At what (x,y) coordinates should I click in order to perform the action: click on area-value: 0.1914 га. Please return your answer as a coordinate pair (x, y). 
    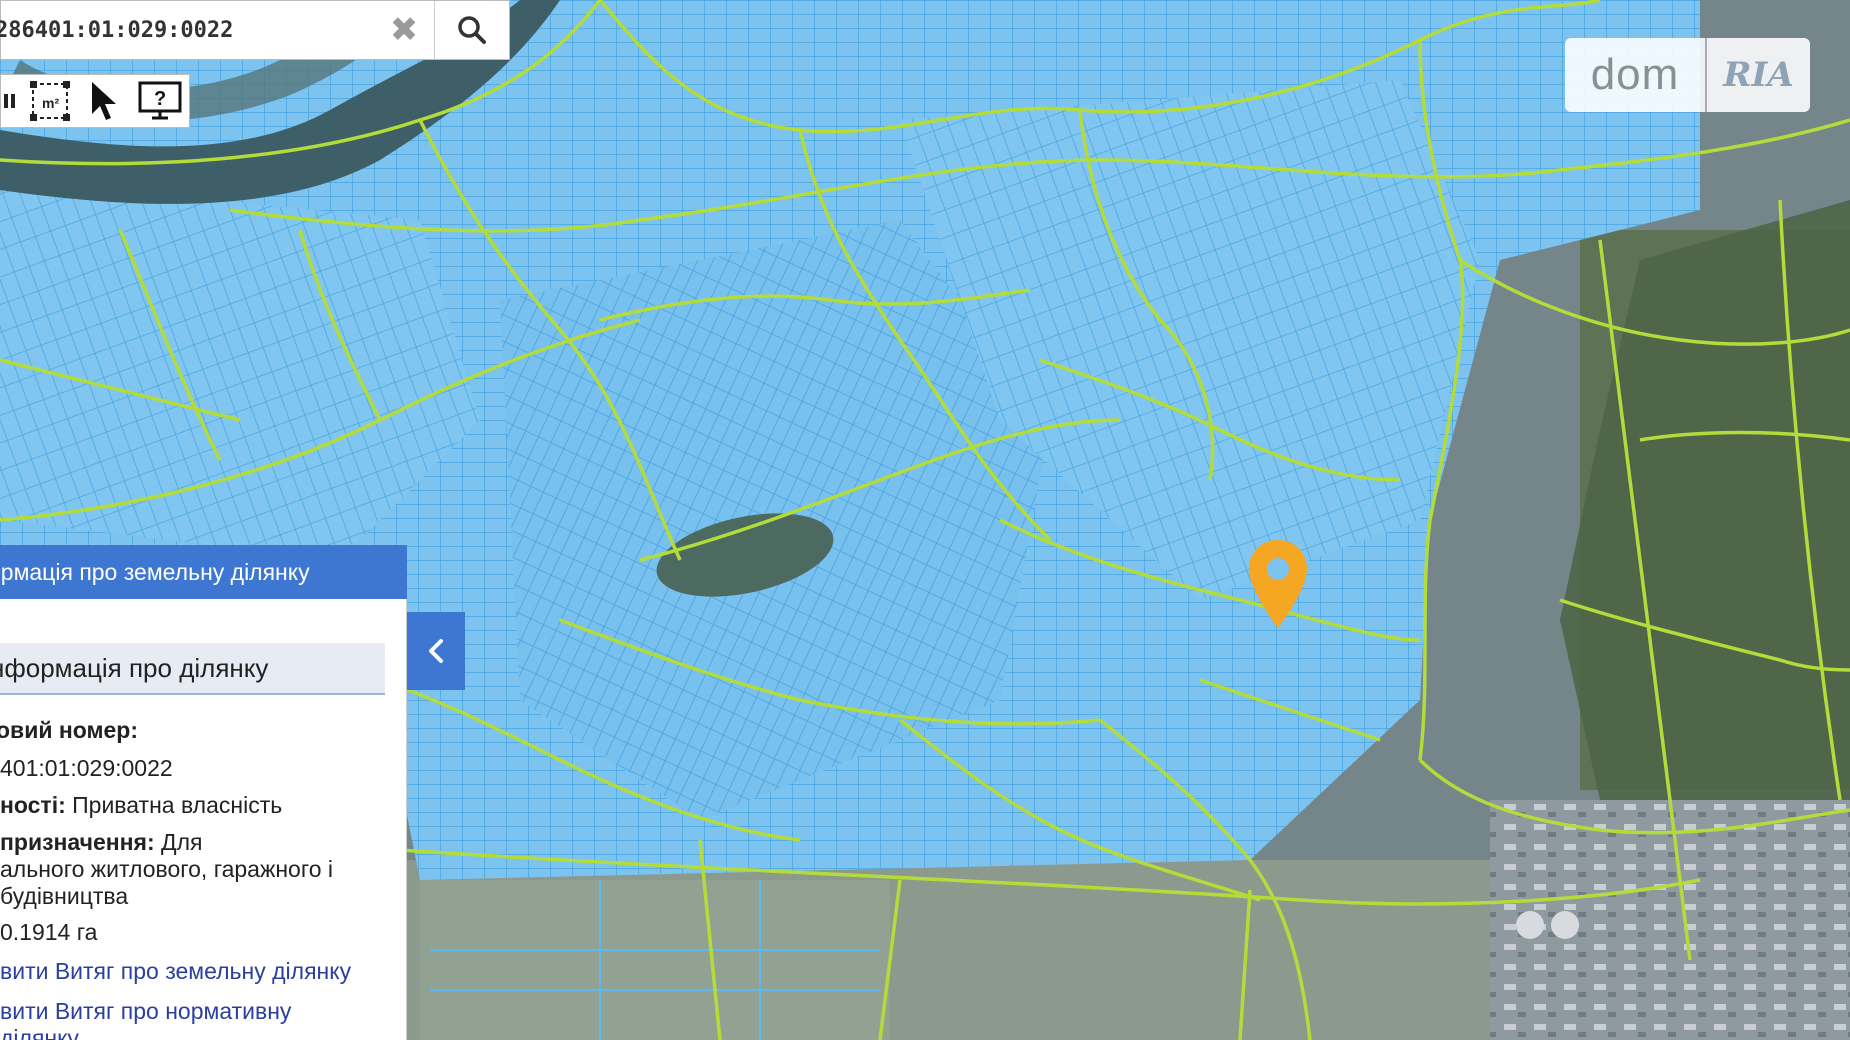
    Looking at the image, I should click on (49, 932).